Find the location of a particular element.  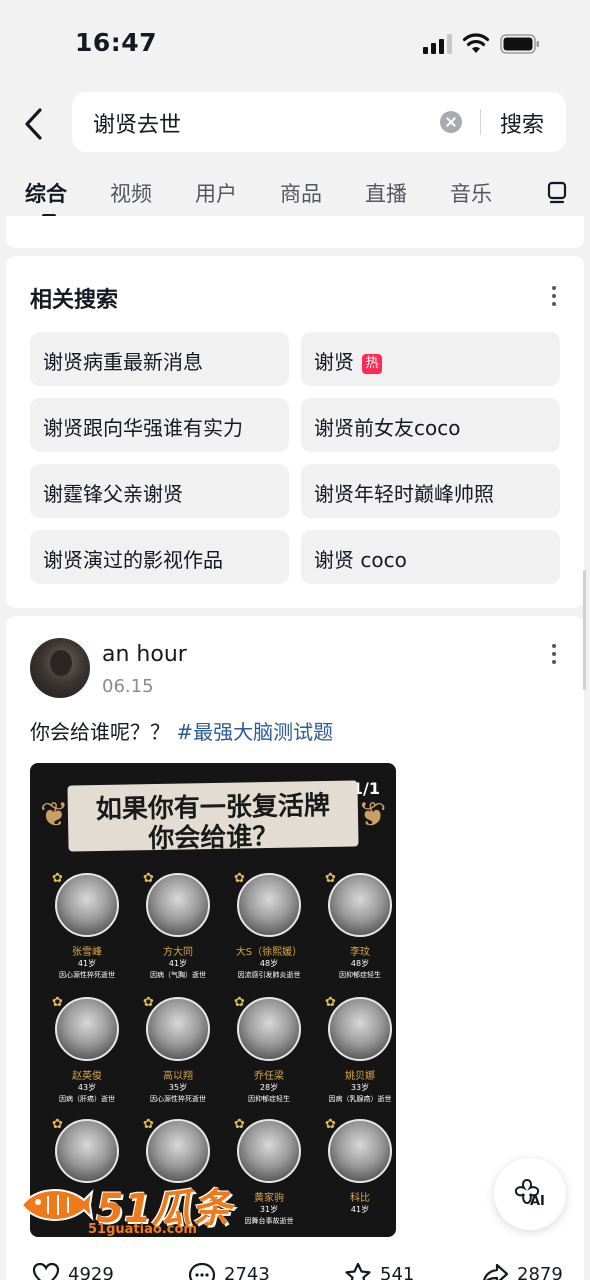

person-tile: ✿ 赵英俊 43岁 因病（肝癌）逝世 is located at coordinates (87, 1056).